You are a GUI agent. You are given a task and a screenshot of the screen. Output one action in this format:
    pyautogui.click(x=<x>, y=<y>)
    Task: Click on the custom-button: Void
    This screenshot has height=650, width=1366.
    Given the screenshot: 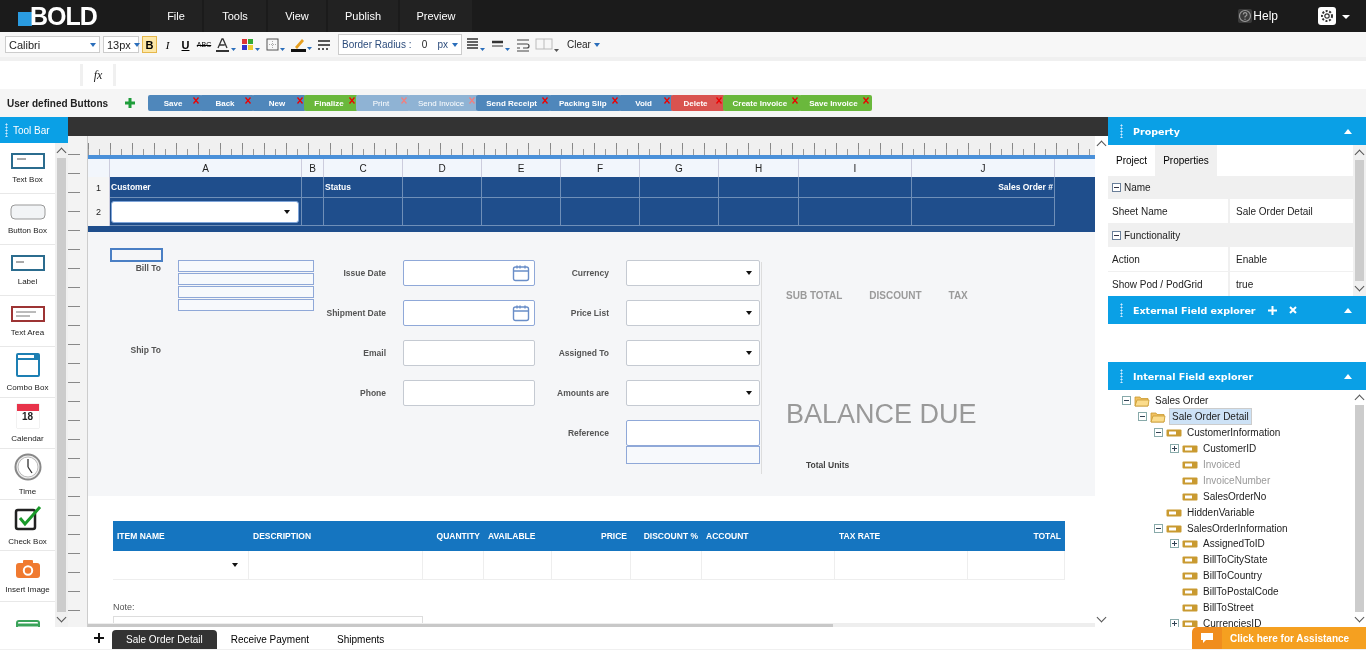 What is the action you would take?
    pyautogui.click(x=645, y=103)
    